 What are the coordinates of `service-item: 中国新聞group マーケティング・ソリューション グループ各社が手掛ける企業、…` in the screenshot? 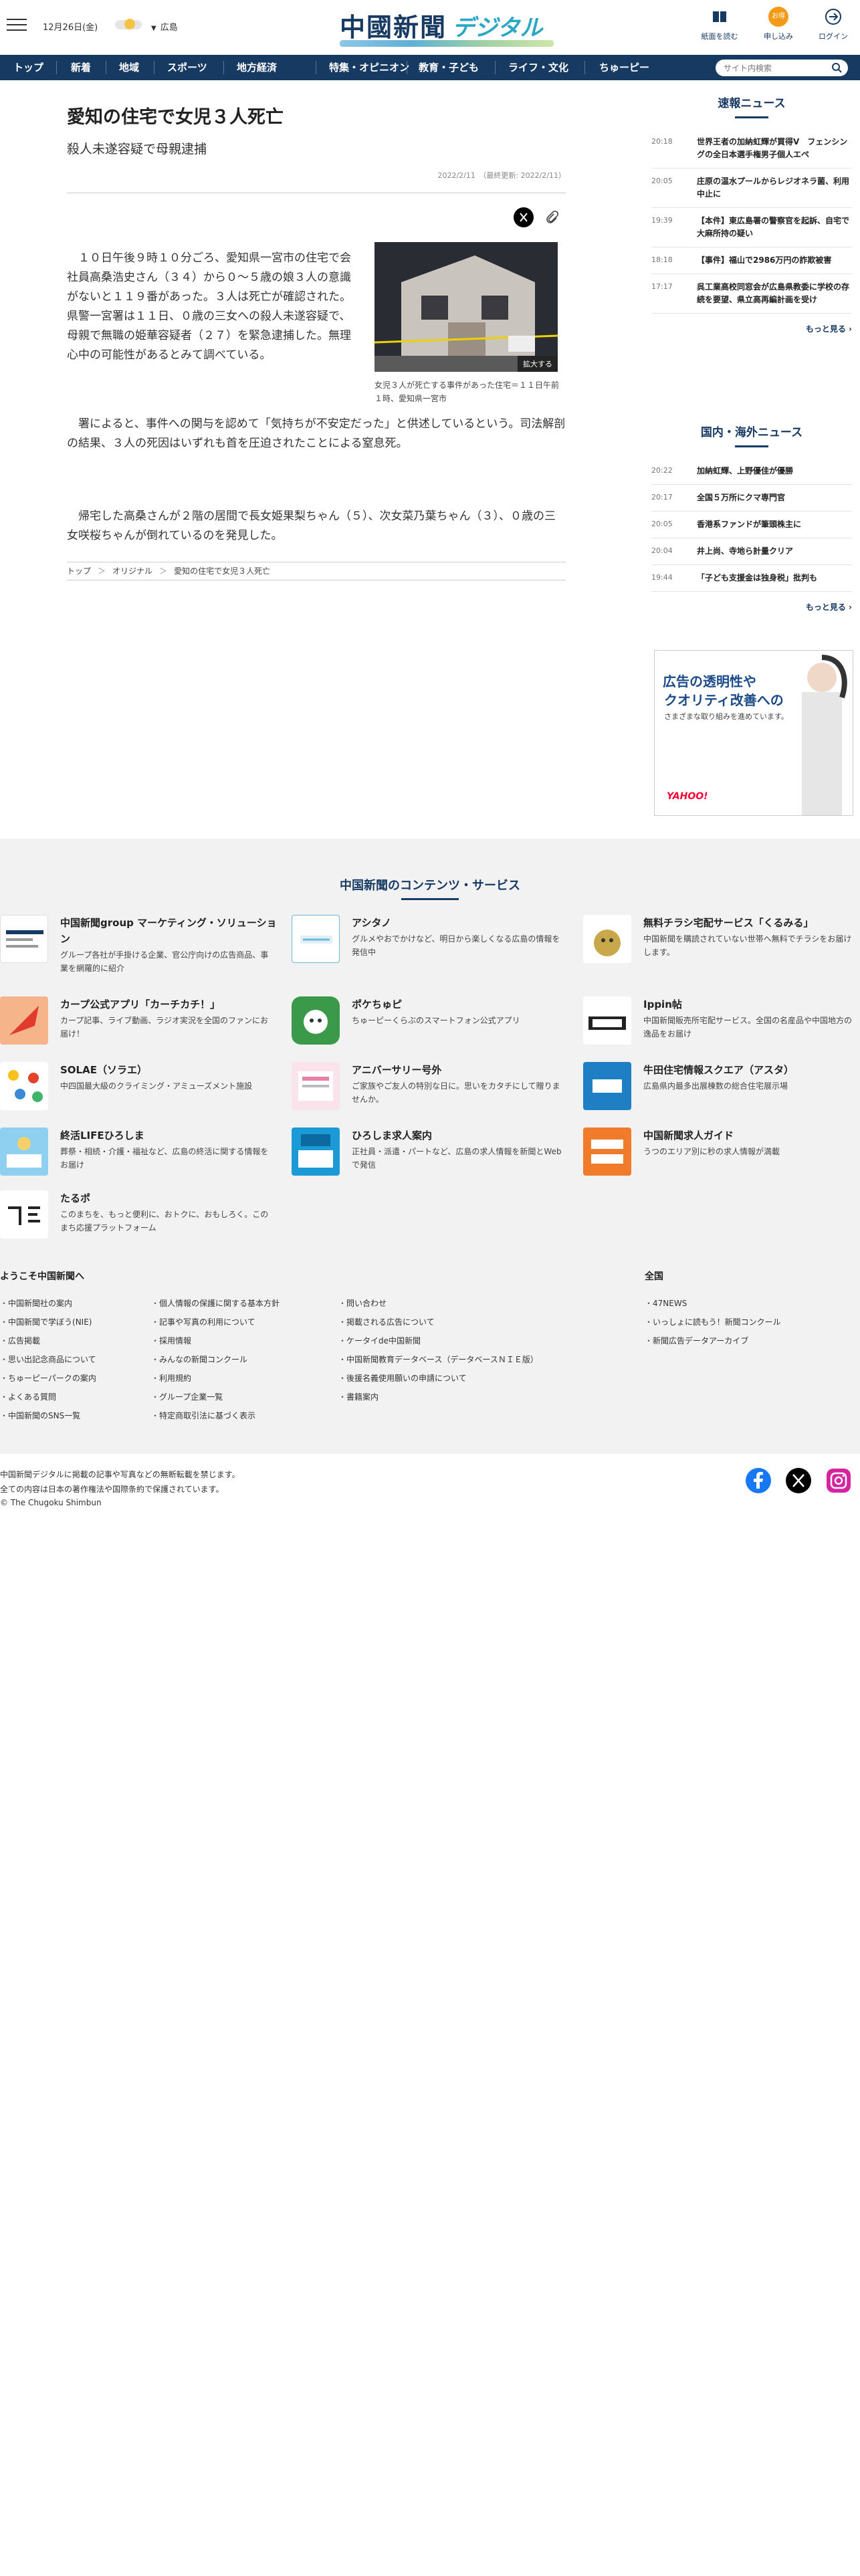 It's located at (138, 945).